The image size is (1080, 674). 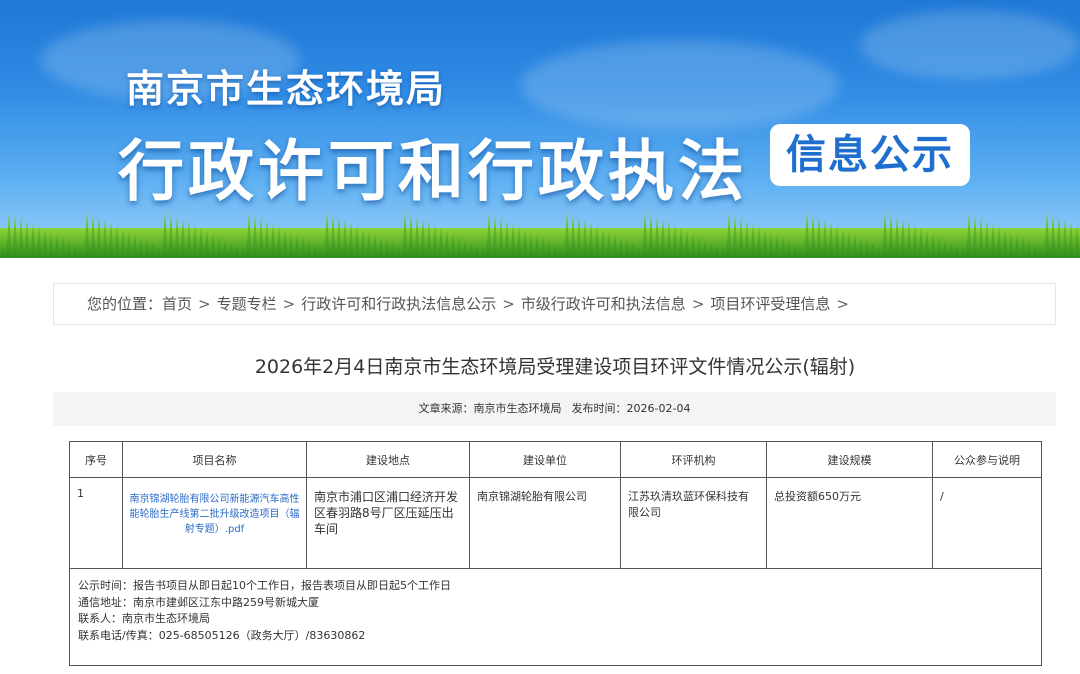 I want to click on date-label: 发布时间：, so click(x=599, y=408).